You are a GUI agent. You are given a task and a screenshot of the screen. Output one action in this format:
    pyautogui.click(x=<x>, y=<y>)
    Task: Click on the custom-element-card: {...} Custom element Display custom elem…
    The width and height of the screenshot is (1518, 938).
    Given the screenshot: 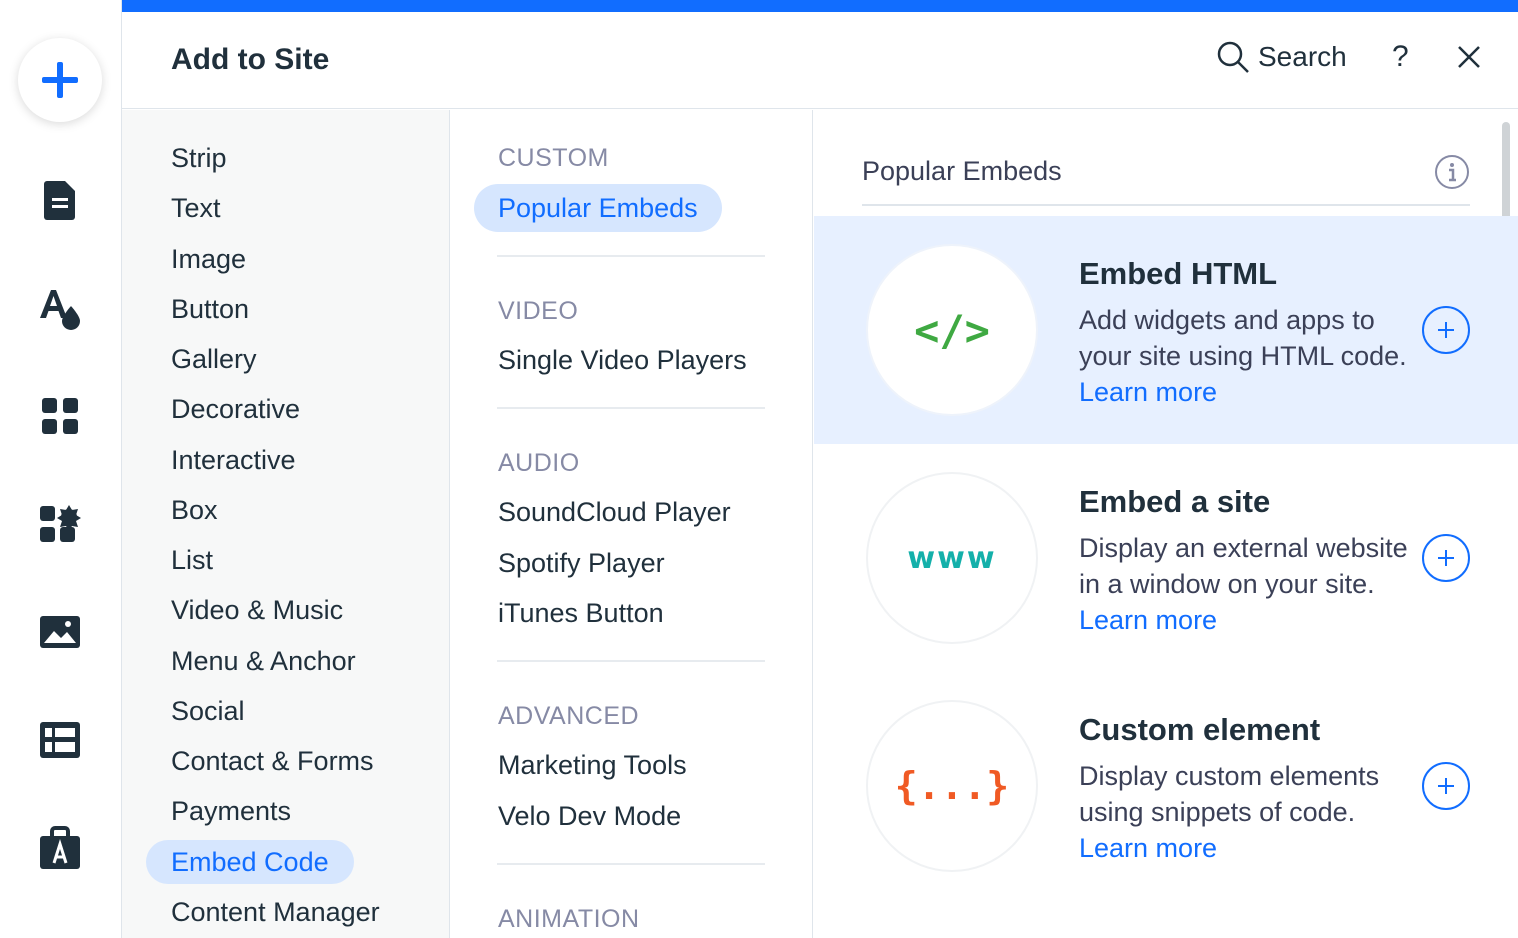 What is the action you would take?
    pyautogui.click(x=1166, y=786)
    